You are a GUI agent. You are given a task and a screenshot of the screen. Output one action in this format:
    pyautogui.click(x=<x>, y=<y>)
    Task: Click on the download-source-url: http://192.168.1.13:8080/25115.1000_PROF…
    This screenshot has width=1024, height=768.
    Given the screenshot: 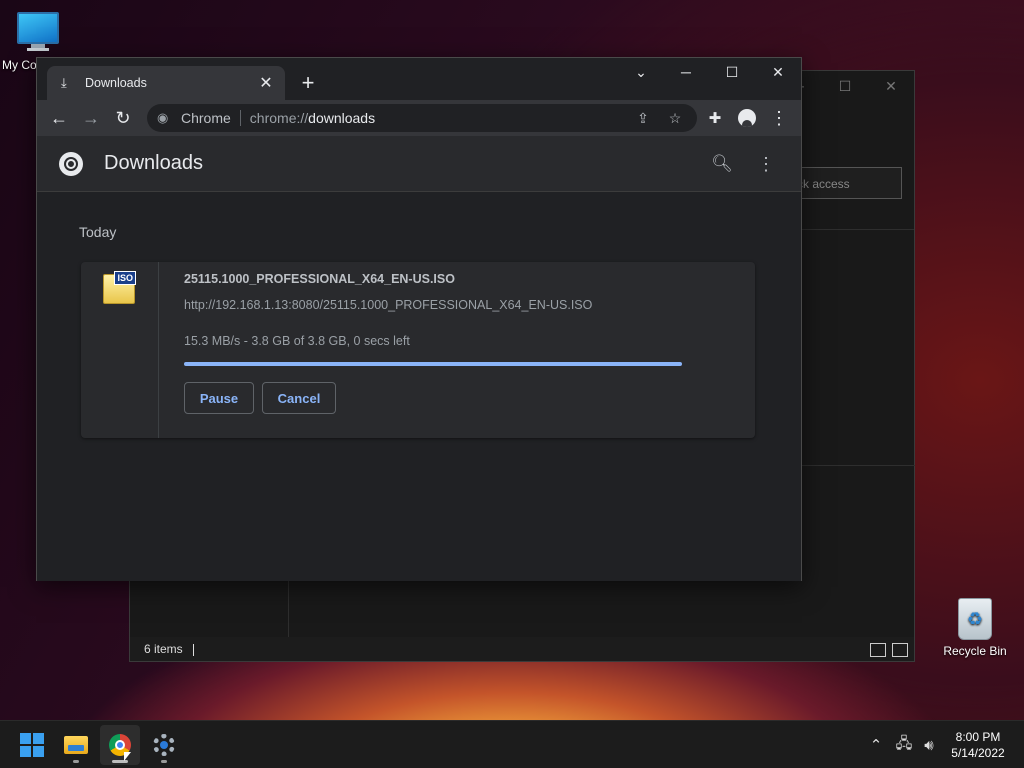 What is the action you would take?
    pyautogui.click(x=388, y=305)
    